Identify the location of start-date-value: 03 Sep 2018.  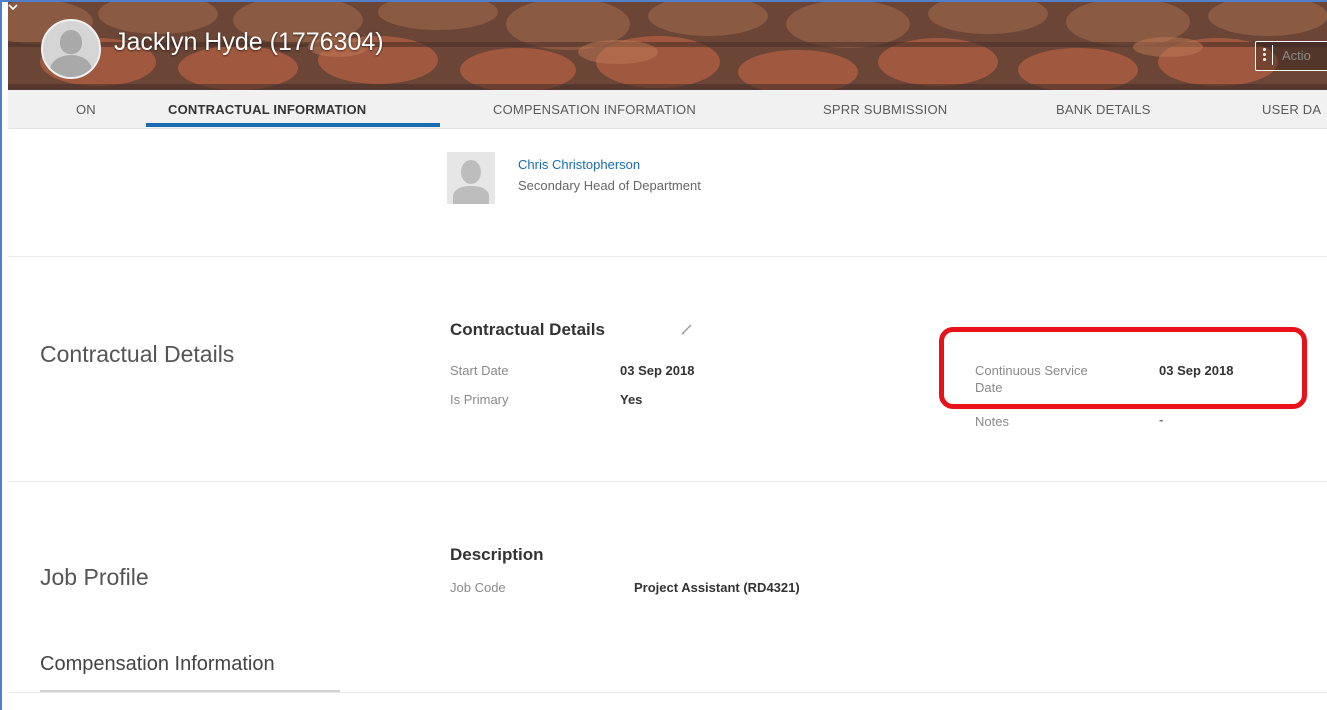
(657, 370).